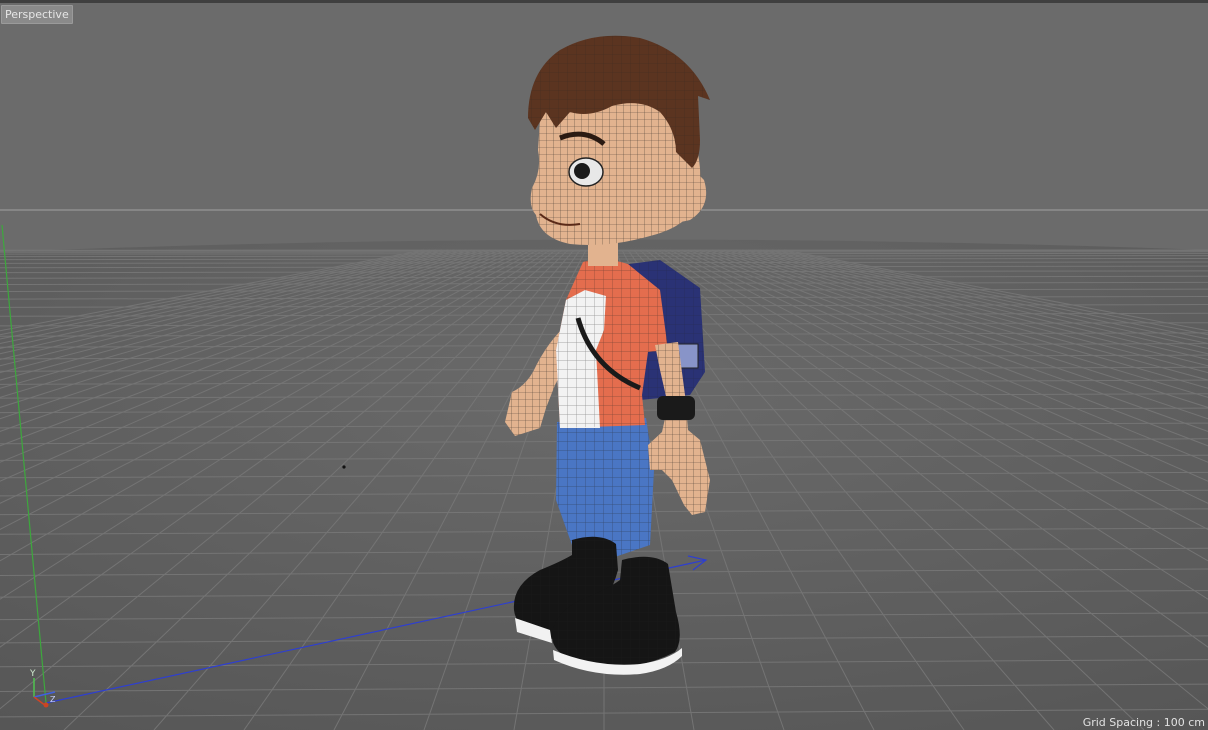  What do you see at coordinates (1143, 722) in the screenshot?
I see `grid-spacing-readout: Grid Spacing : 100 cm` at bounding box center [1143, 722].